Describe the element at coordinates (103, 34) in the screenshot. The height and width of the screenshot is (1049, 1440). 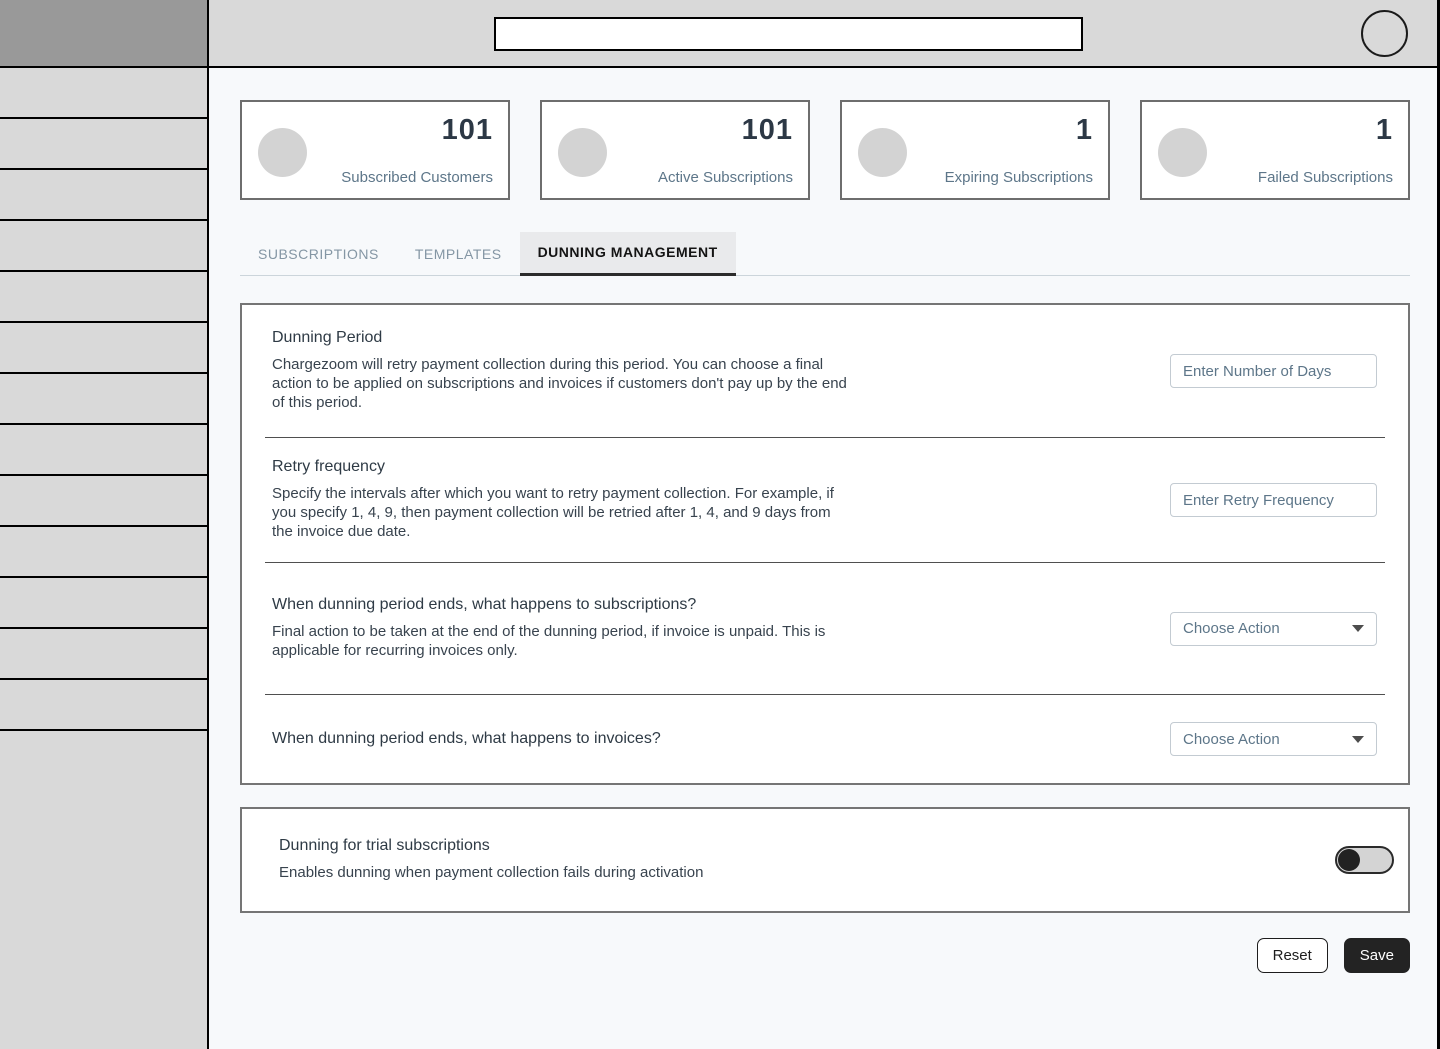
I see `logo-placeholder` at that location.